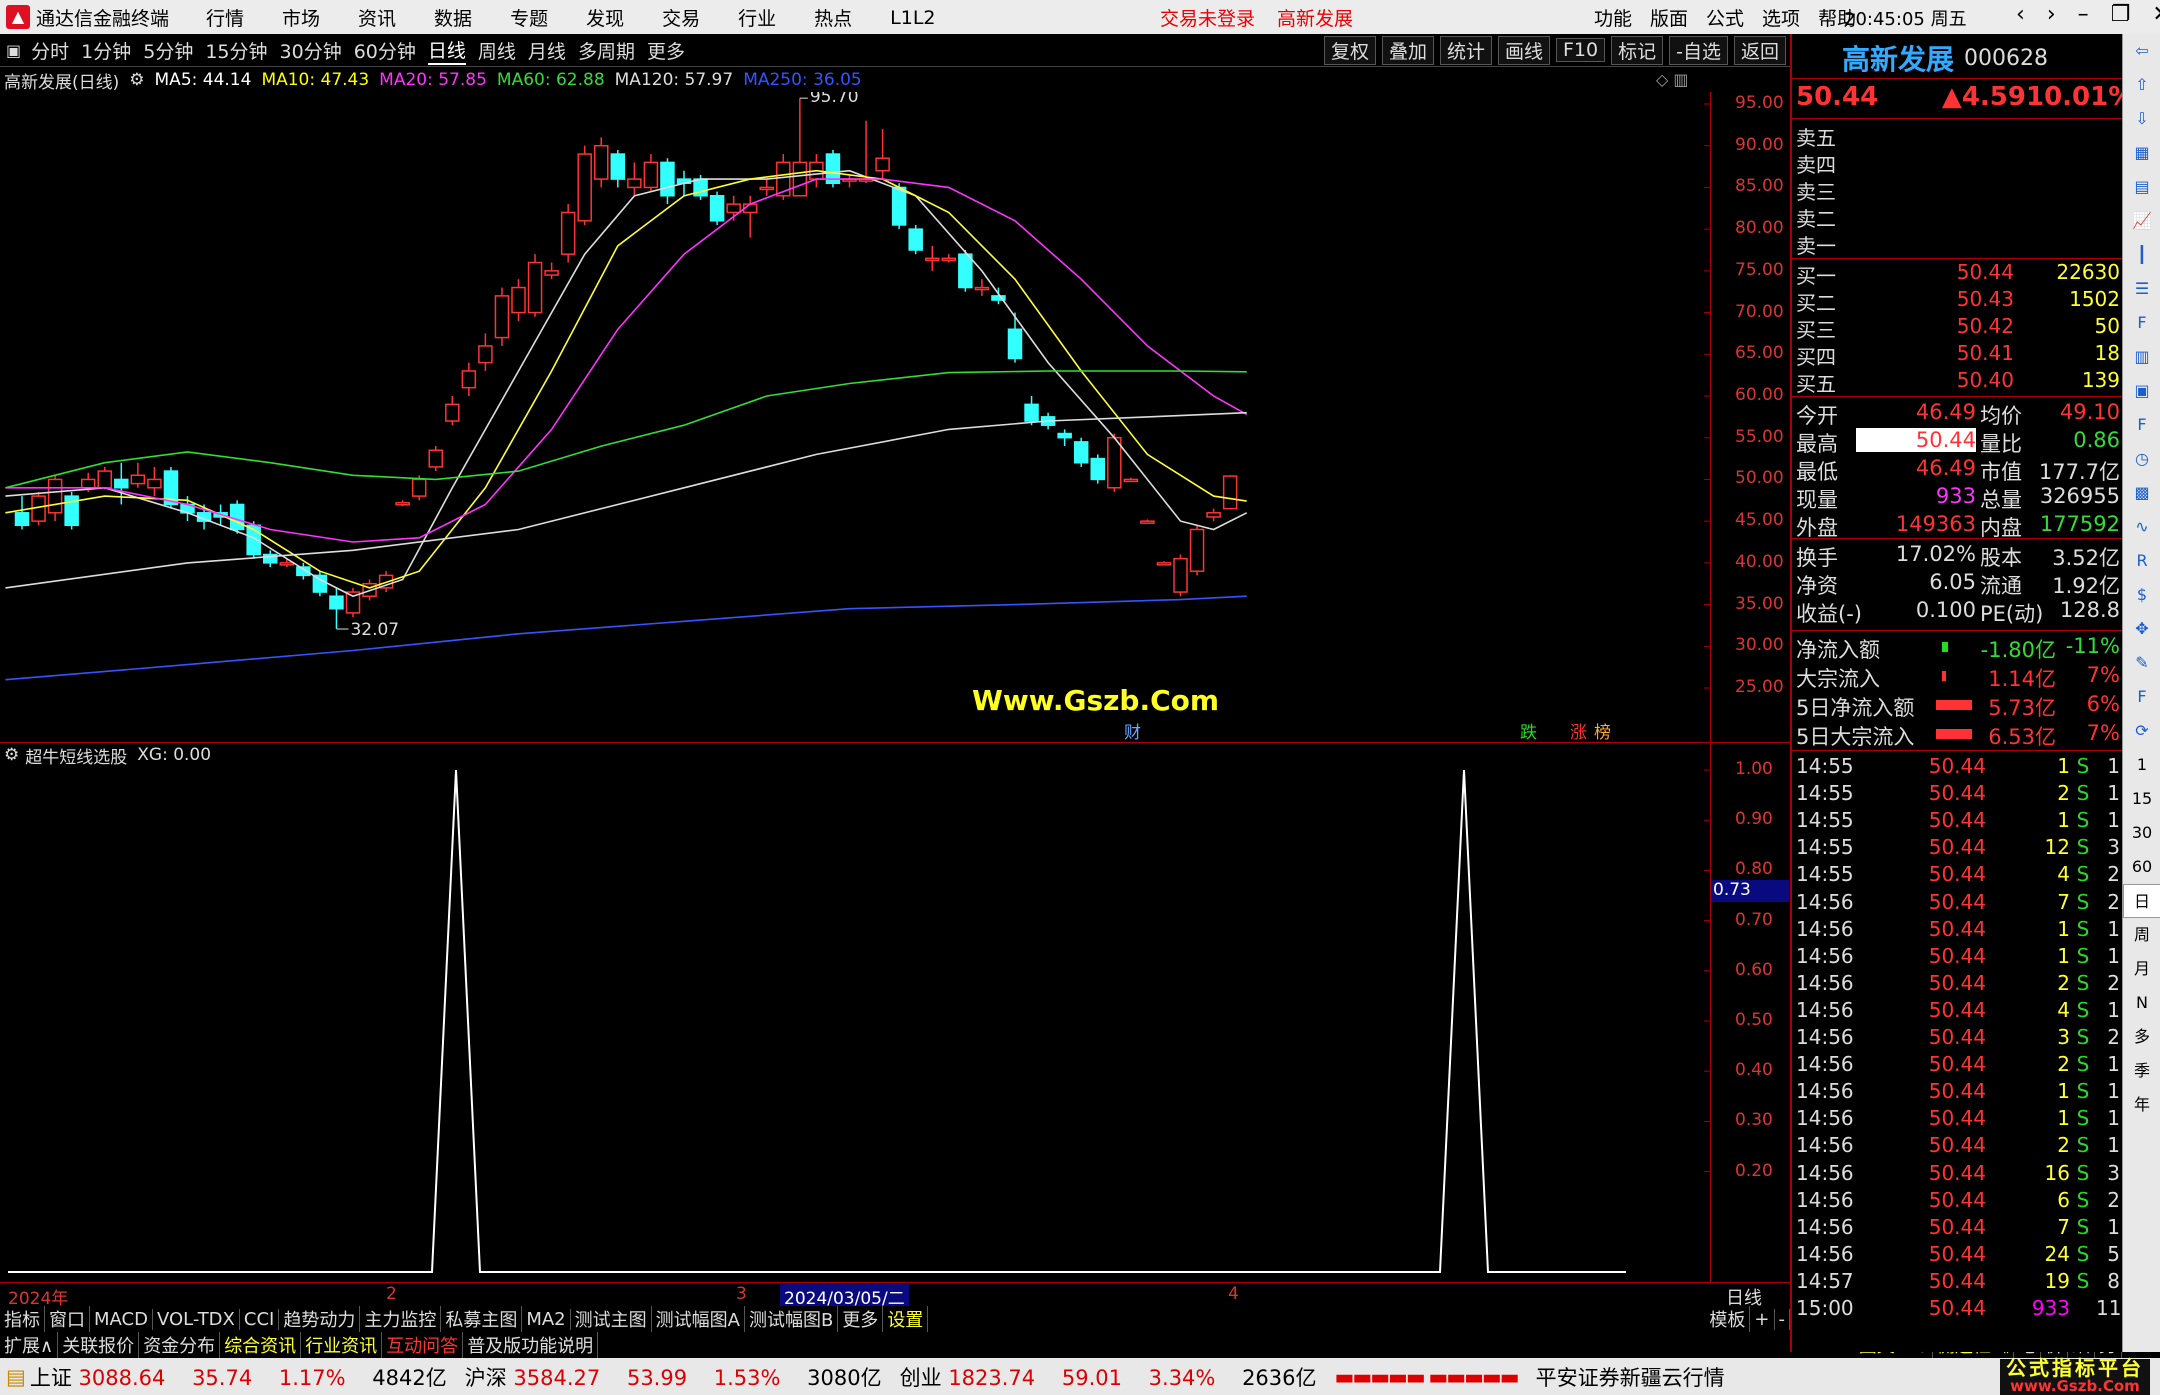 This screenshot has height=1395, width=2160. What do you see at coordinates (2141, 221) in the screenshot?
I see `trend-icon: 📈` at bounding box center [2141, 221].